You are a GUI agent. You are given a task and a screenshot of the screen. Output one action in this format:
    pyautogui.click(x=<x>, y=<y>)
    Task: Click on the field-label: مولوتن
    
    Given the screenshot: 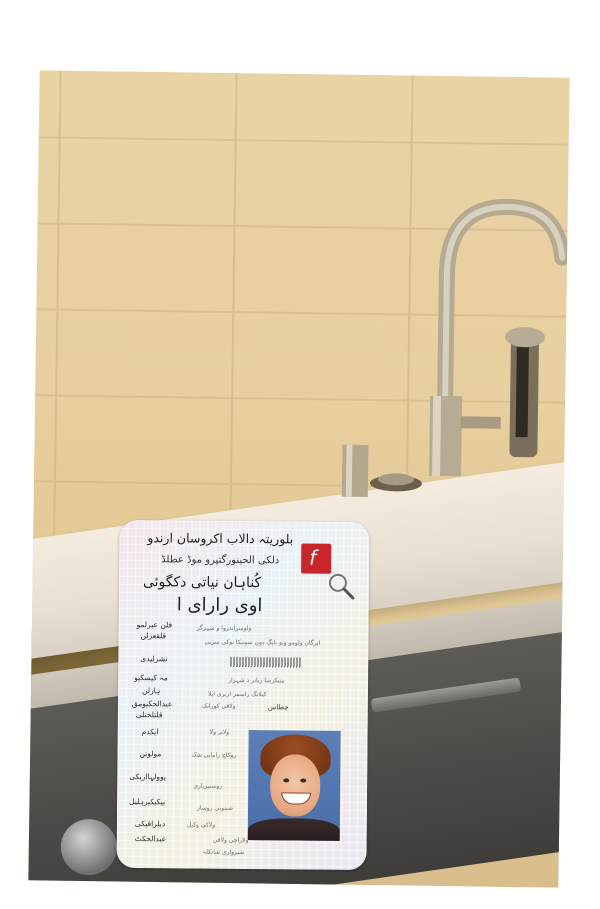 What is the action you would take?
    pyautogui.click(x=150, y=754)
    